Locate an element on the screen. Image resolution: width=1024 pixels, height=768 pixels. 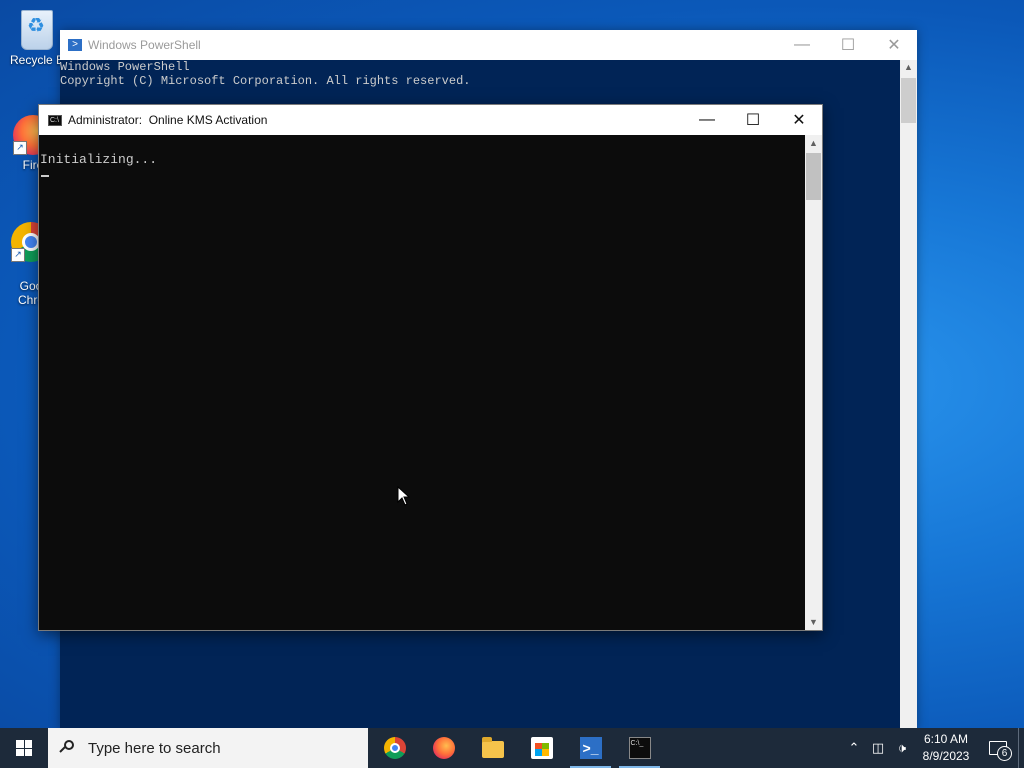
chevron-up-icon: ⌃ is located at coordinates (854, 748).